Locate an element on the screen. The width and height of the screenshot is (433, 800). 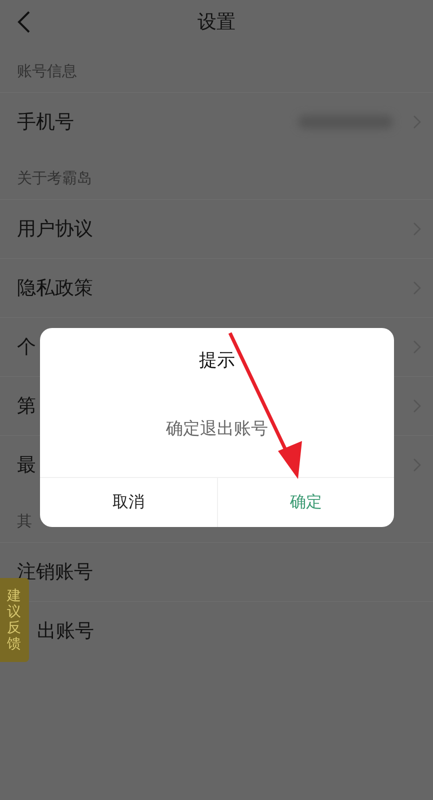
row-label: 手机号 is located at coordinates (45, 122).